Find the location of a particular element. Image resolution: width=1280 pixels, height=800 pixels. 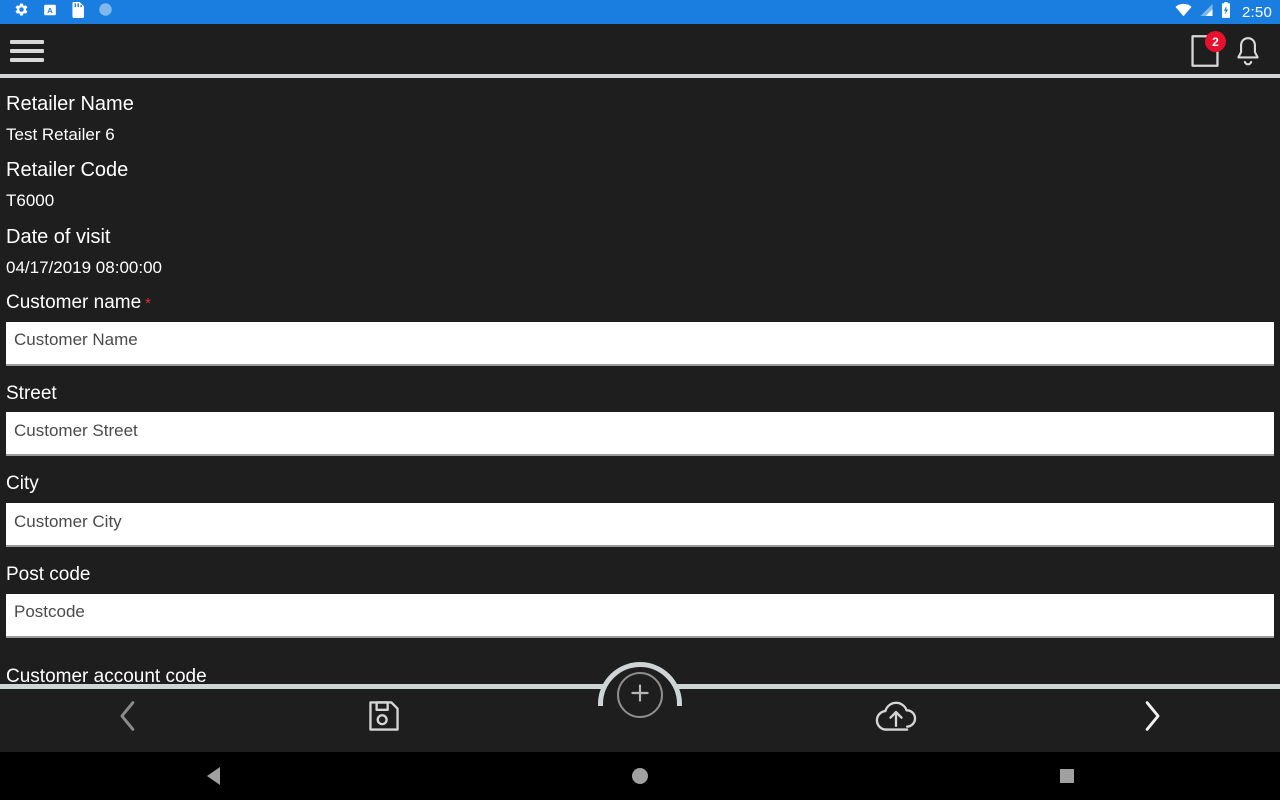

android-status-bar: A 2:50 is located at coordinates (640, 12).